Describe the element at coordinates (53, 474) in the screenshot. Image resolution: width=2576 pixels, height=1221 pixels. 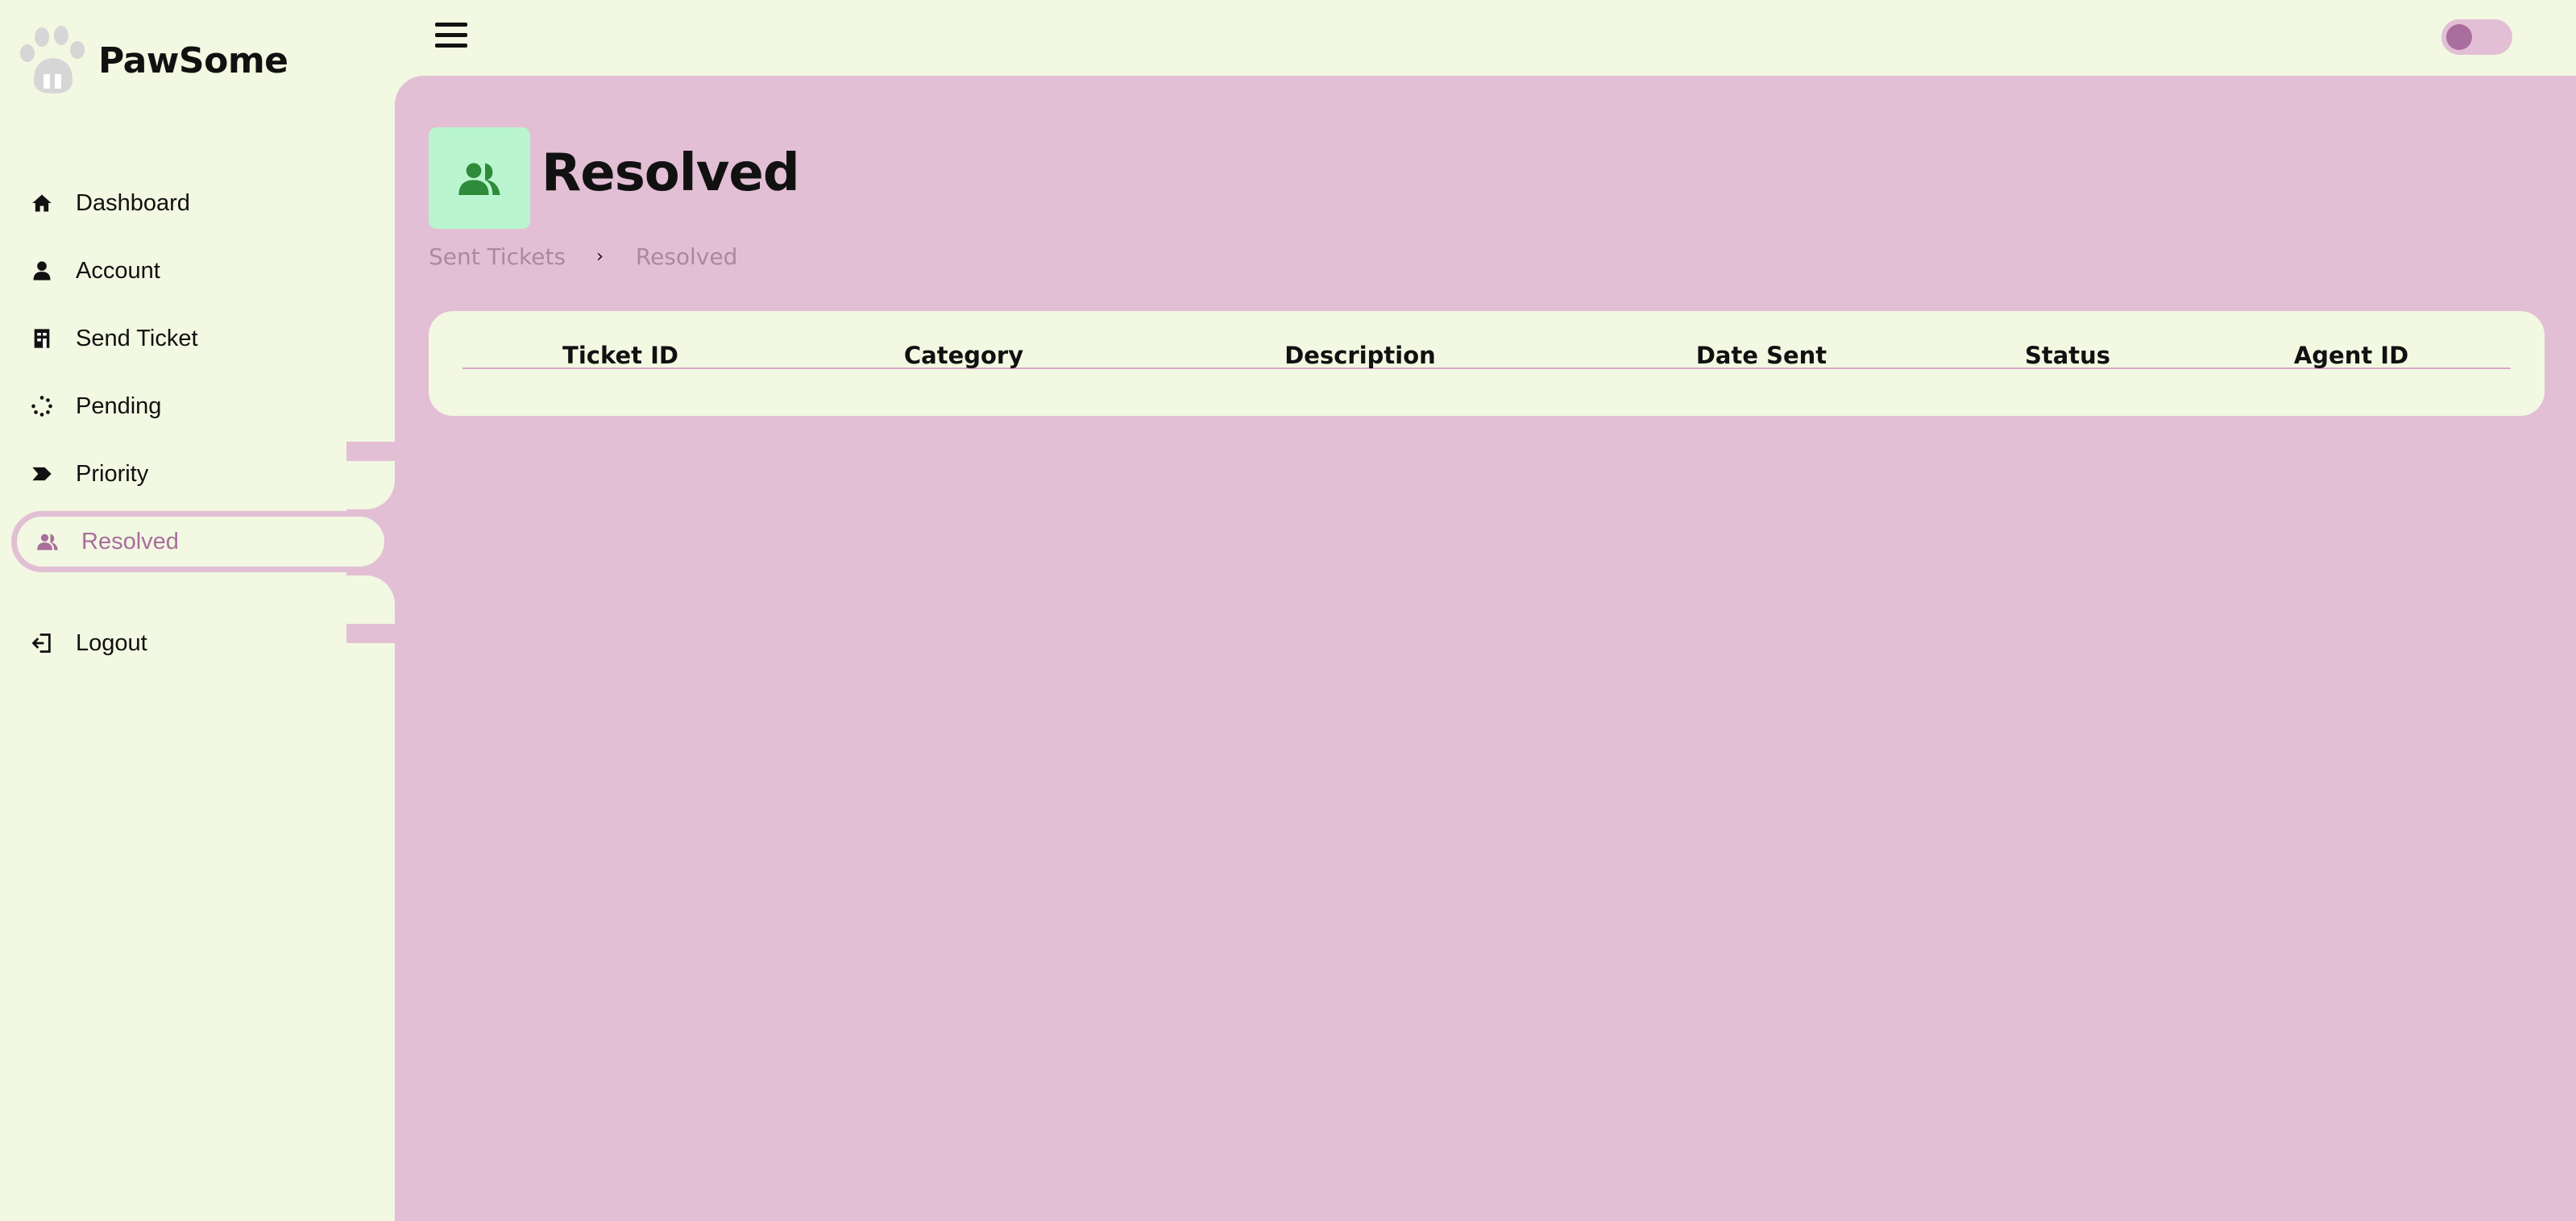
I see `priority-tag-icon` at that location.